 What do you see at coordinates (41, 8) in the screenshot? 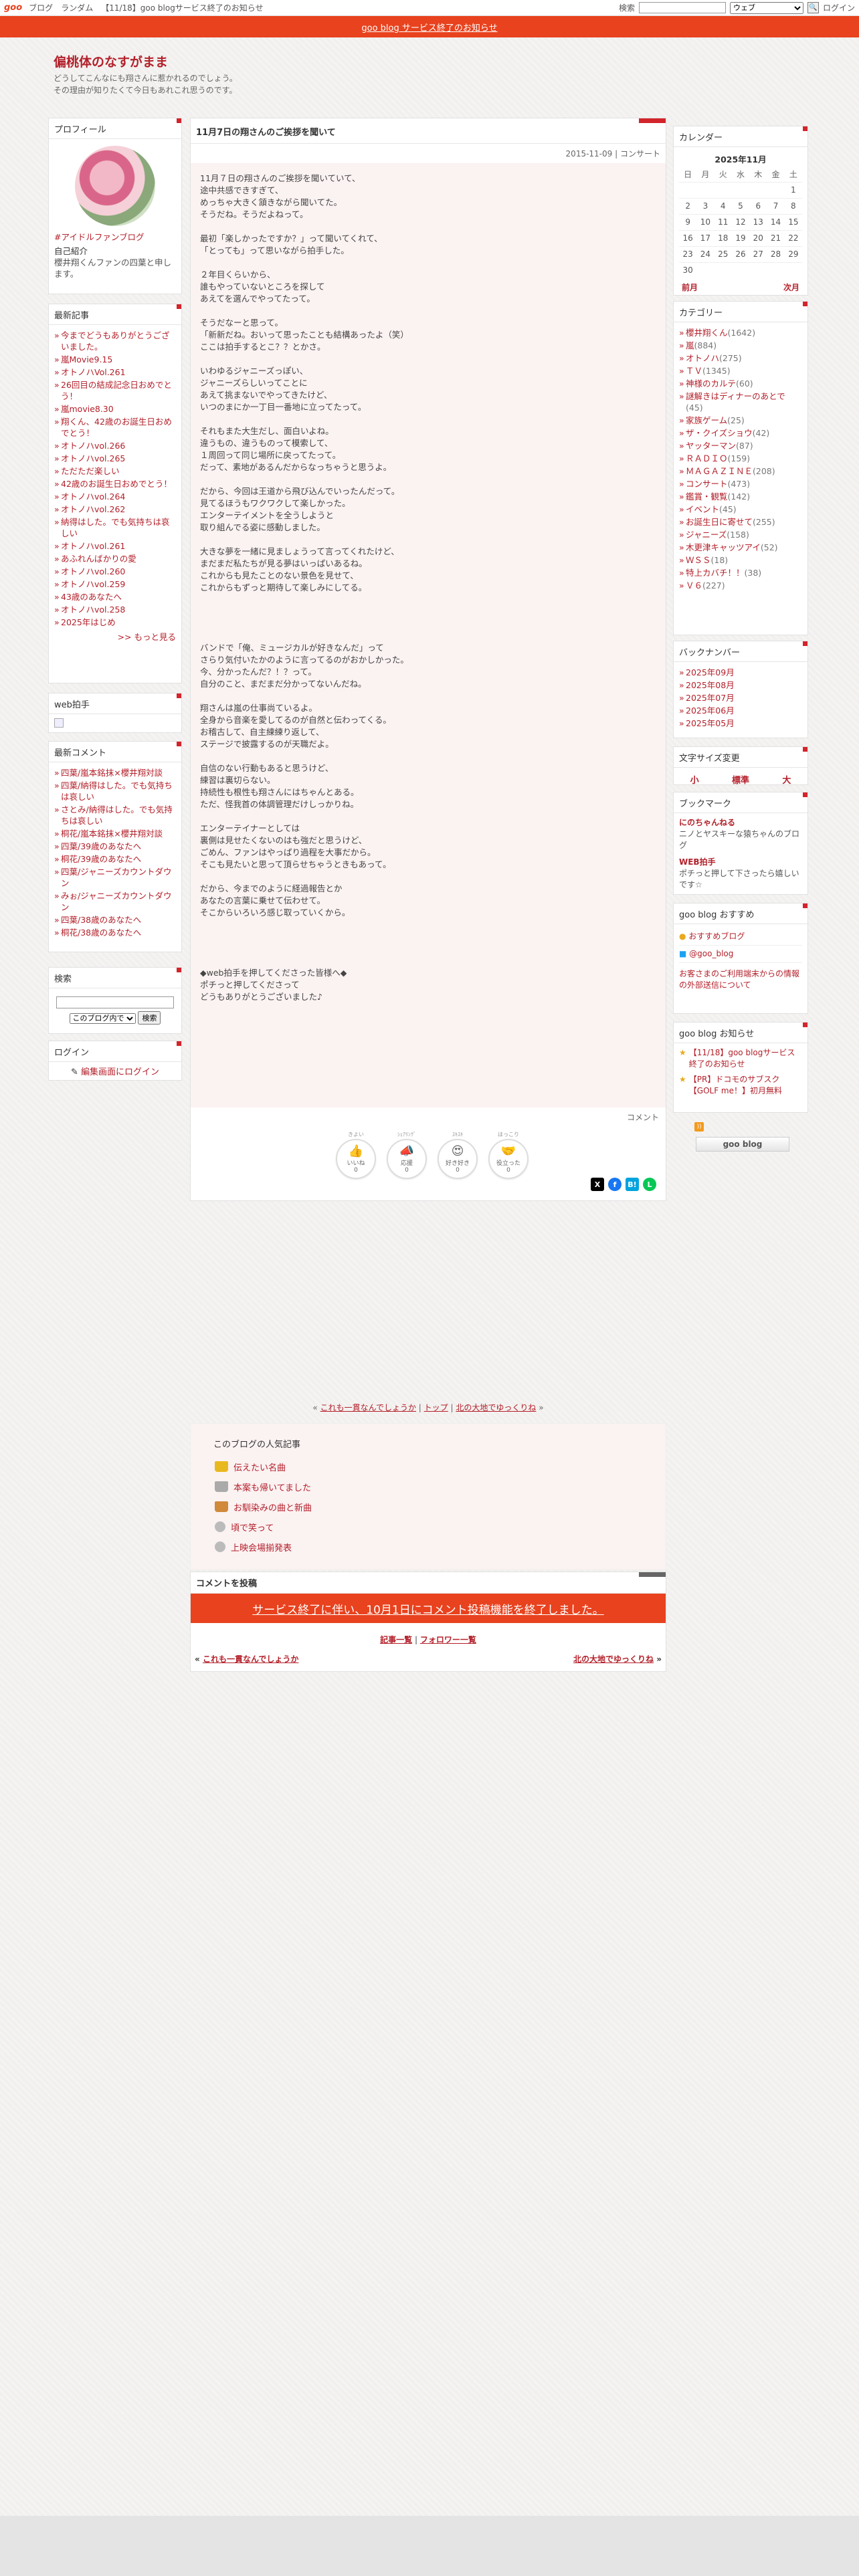
I see `topbar-link-blog: ブログ` at bounding box center [41, 8].